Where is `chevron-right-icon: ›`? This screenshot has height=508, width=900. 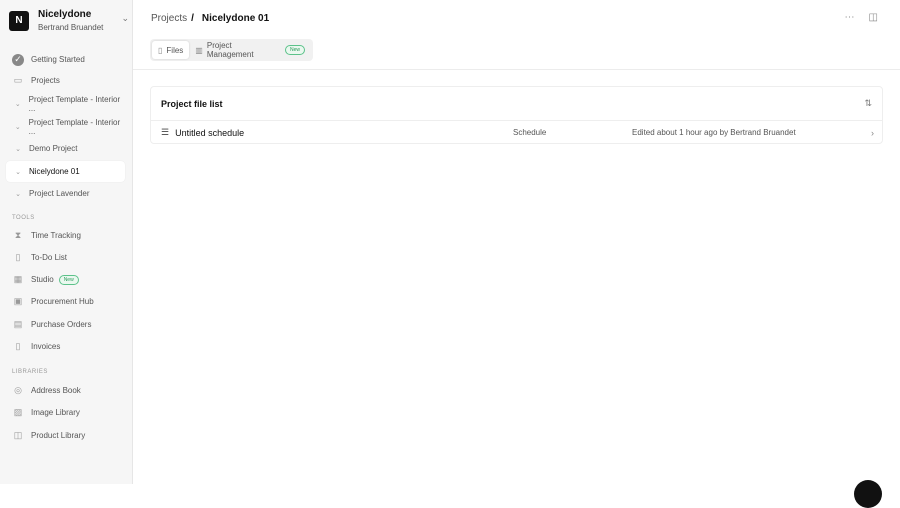
chevron-right-icon: › is located at coordinates (872, 133).